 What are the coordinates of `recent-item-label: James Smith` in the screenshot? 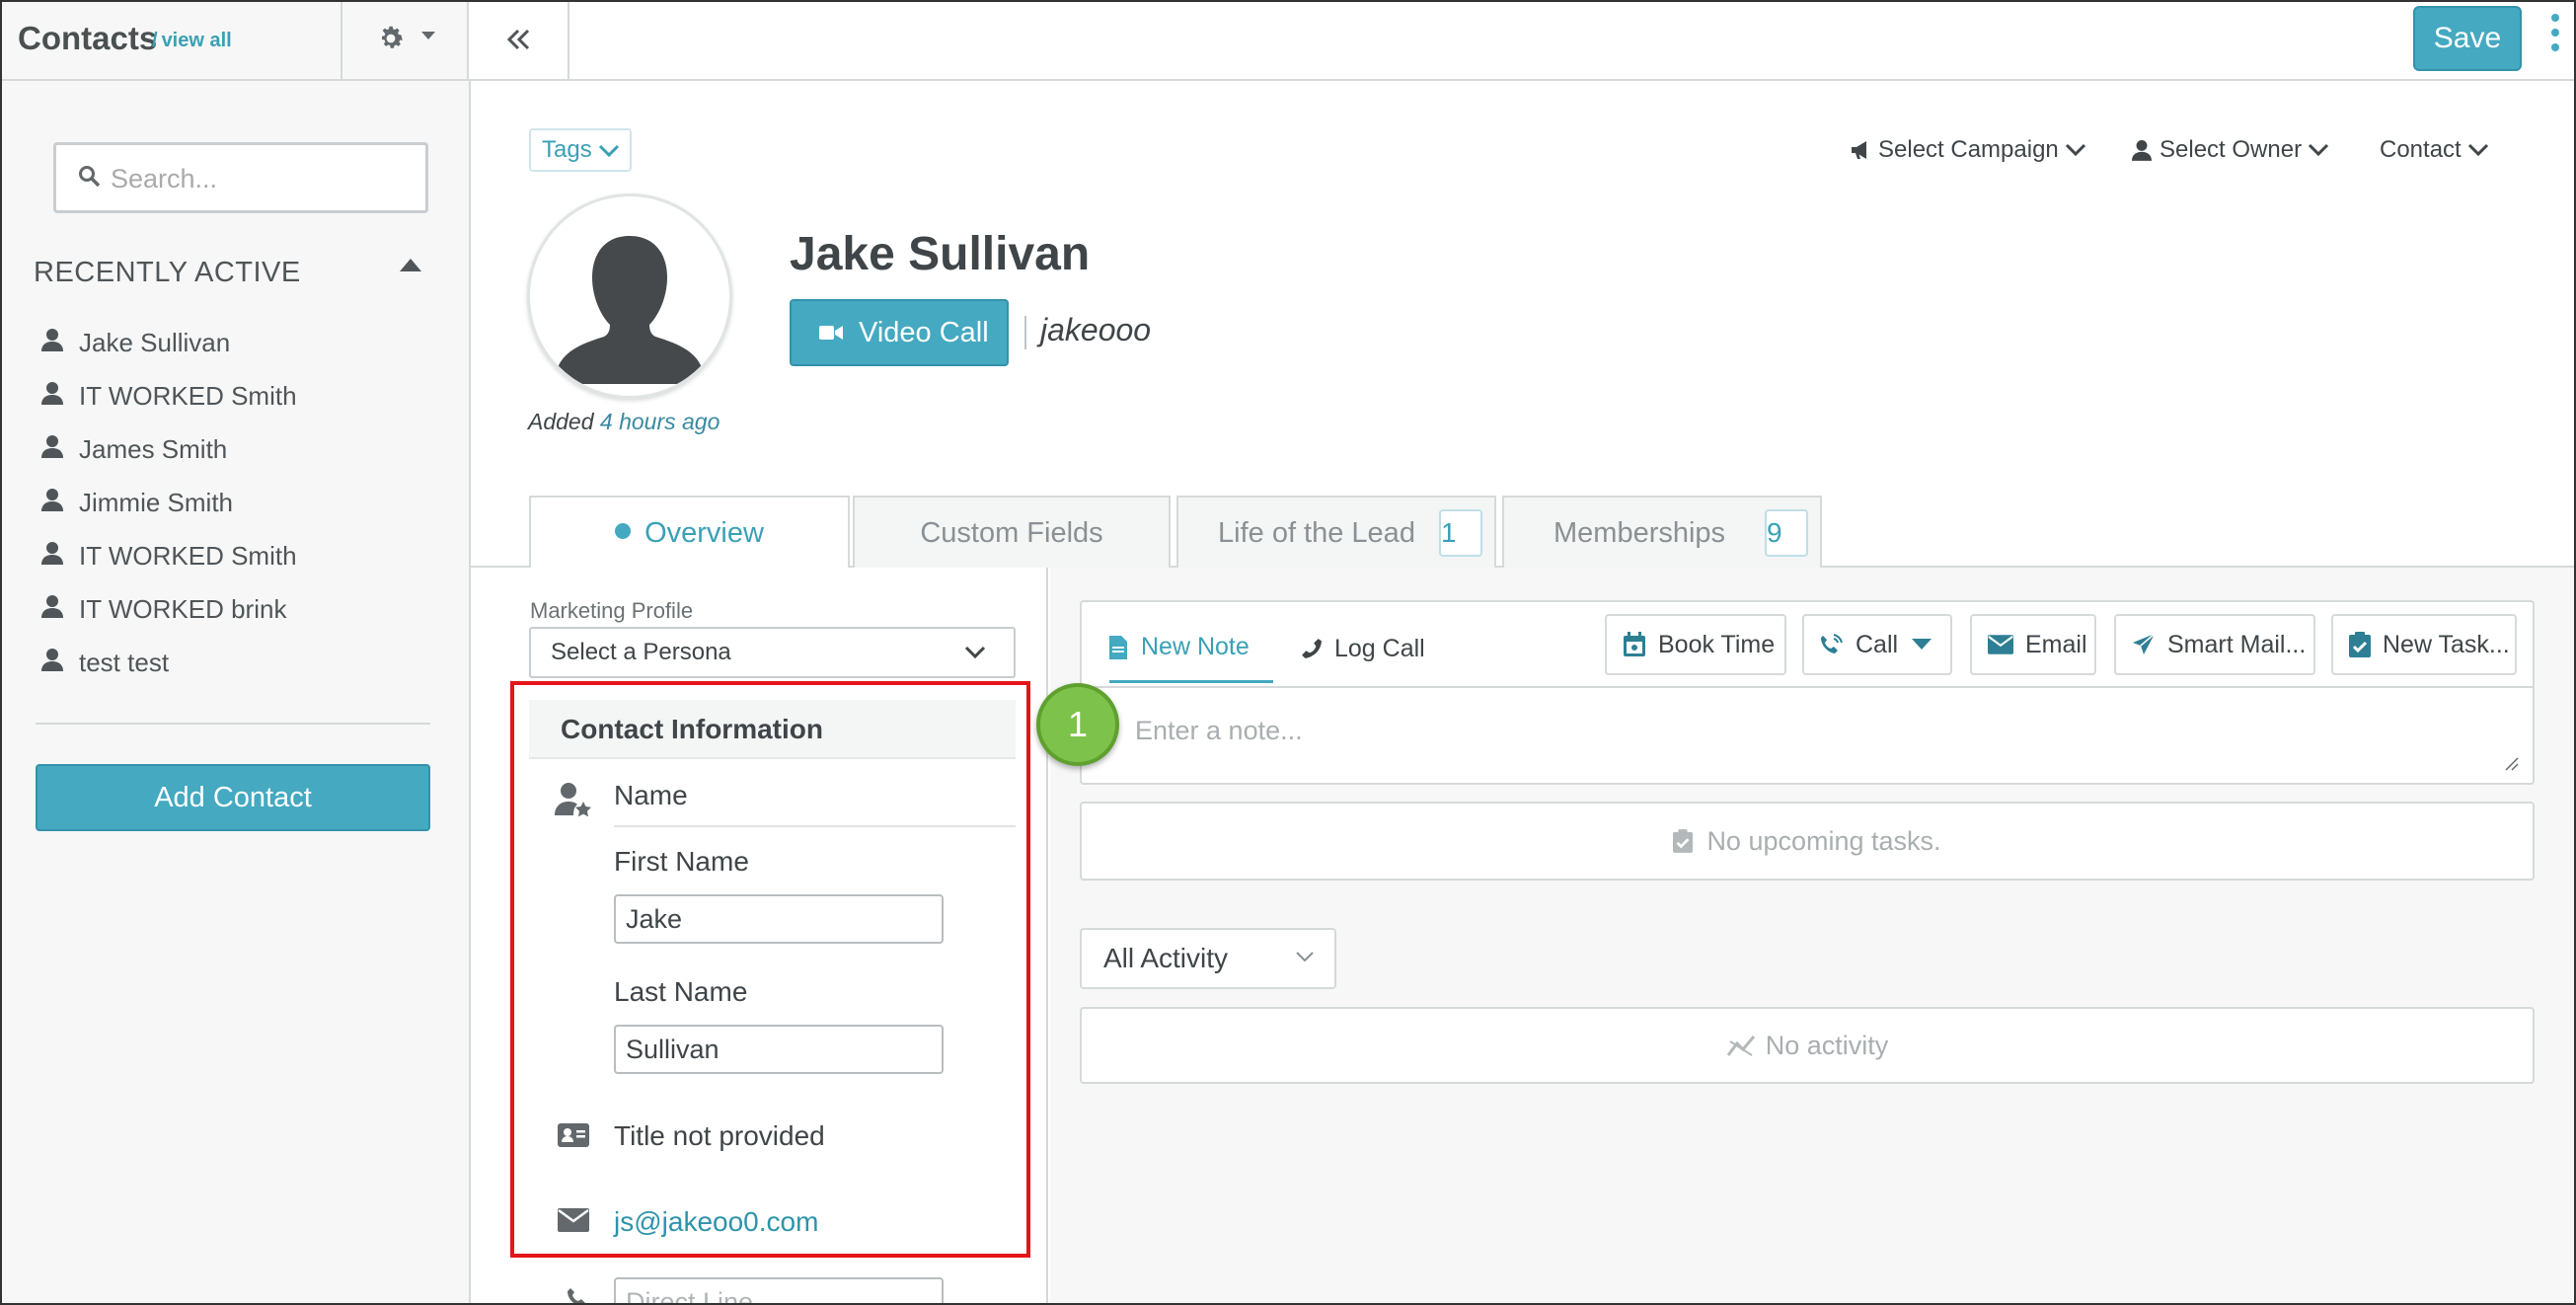 It's located at (153, 449).